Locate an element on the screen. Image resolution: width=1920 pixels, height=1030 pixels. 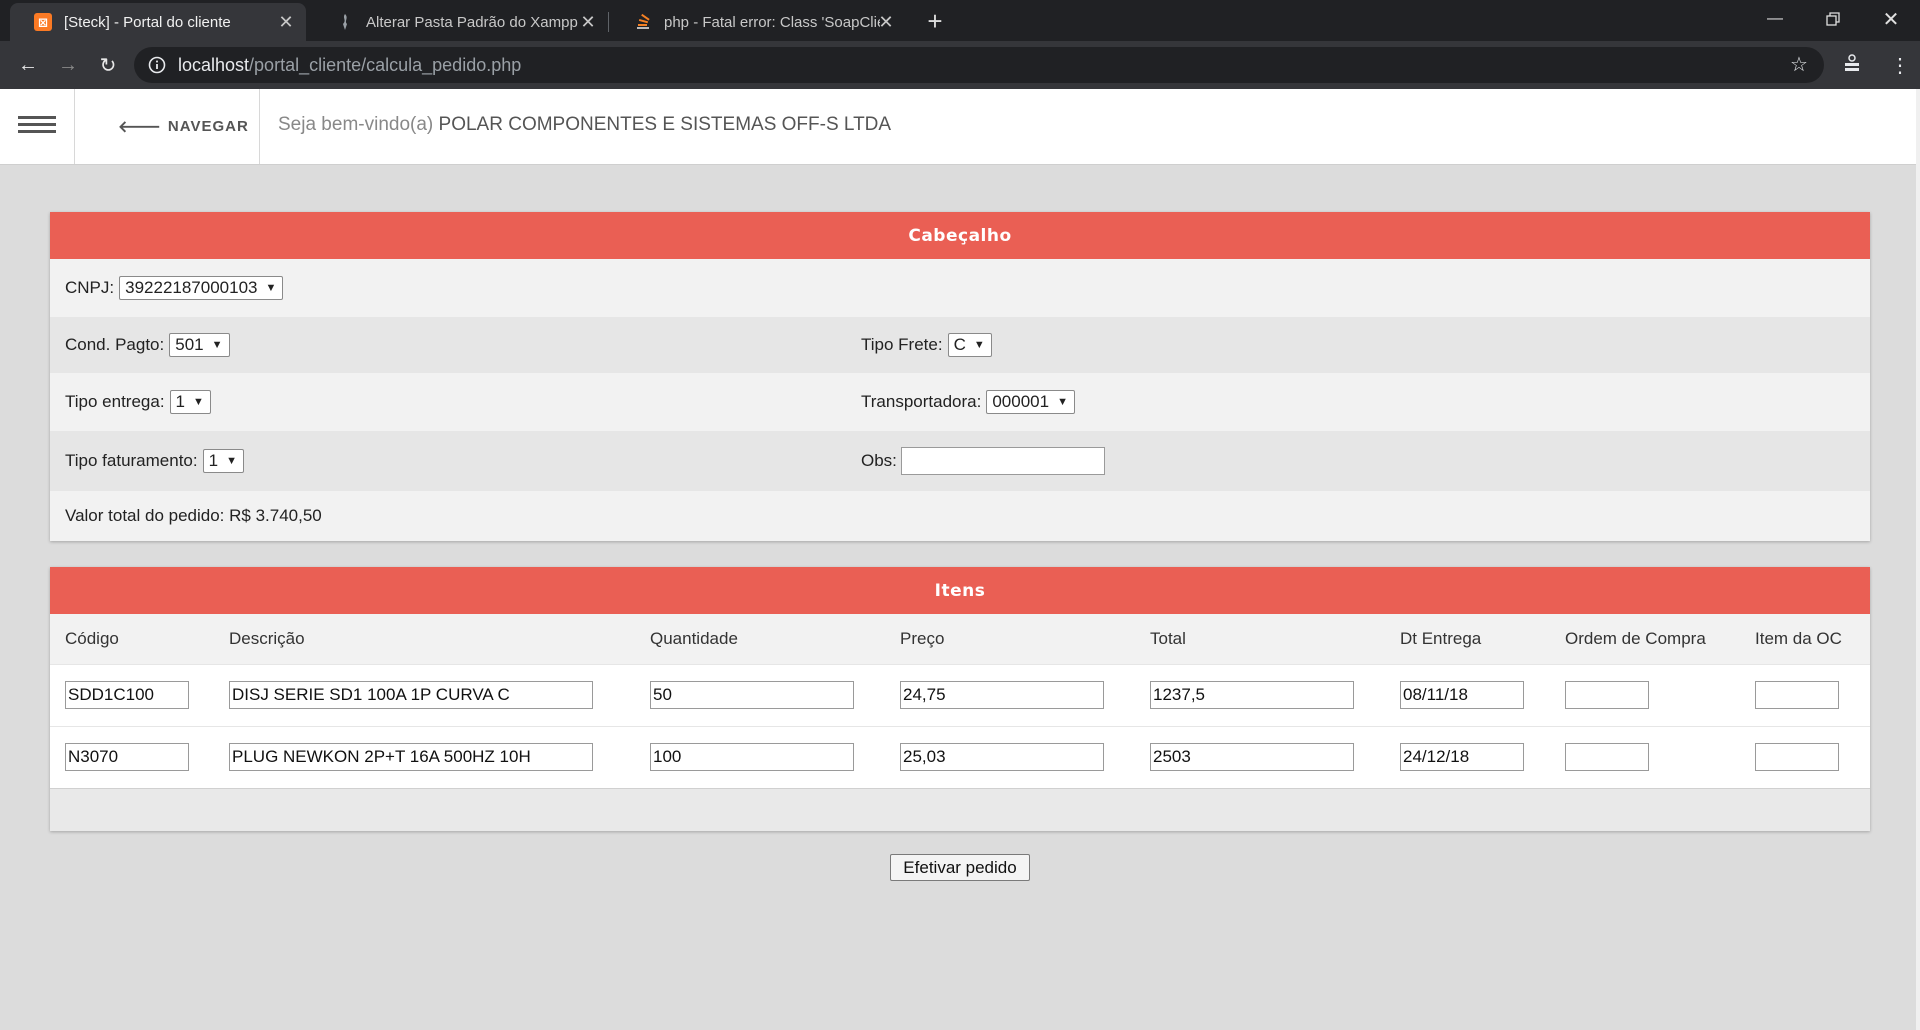
total-input: 1237,5 is located at coordinates (1252, 695).